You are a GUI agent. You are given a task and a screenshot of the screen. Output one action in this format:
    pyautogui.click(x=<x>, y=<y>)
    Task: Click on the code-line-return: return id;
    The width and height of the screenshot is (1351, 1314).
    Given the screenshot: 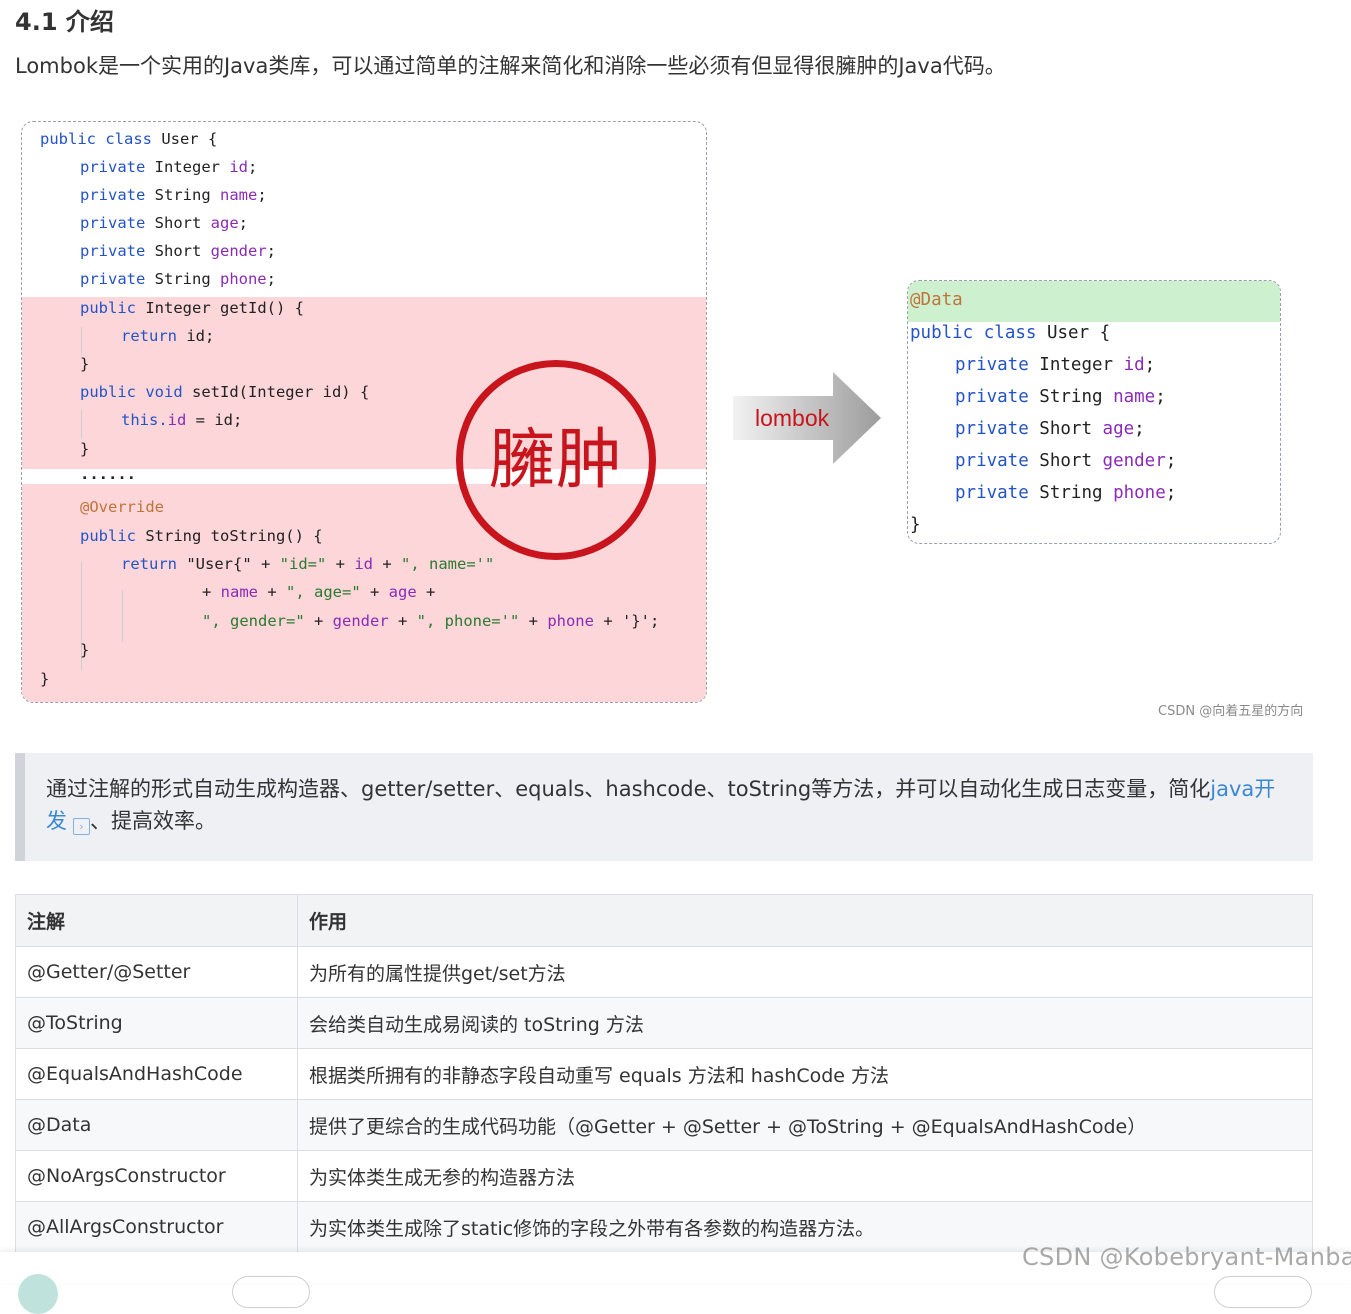 What is the action you would take?
    pyautogui.click(x=168, y=336)
    